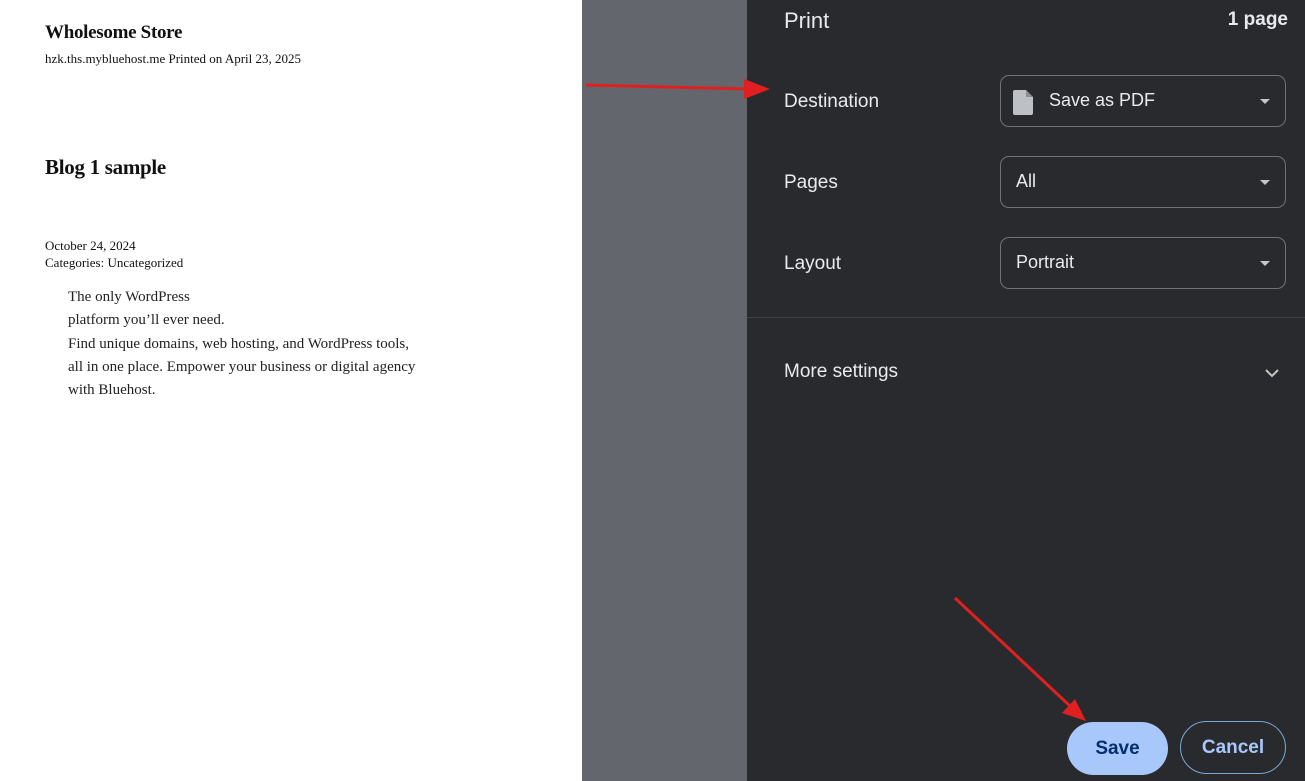 The image size is (1305, 781). I want to click on chevron-down-icon, so click(1272, 375).